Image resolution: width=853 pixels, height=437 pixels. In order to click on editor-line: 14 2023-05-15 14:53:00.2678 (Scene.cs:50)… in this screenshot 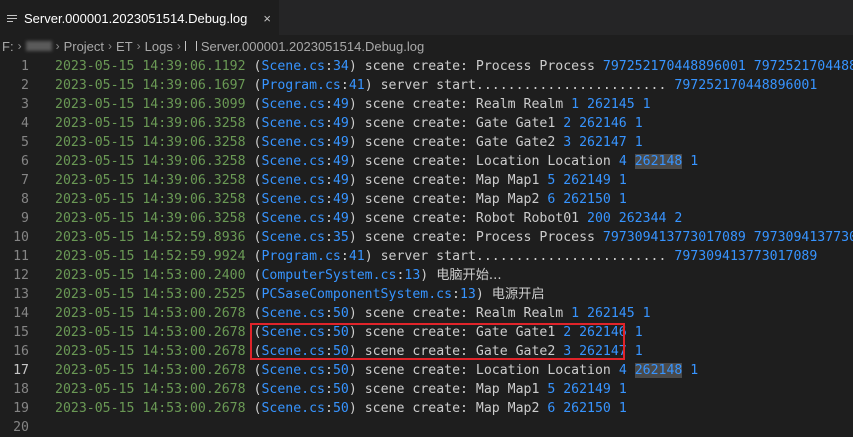, I will do `click(426, 313)`.